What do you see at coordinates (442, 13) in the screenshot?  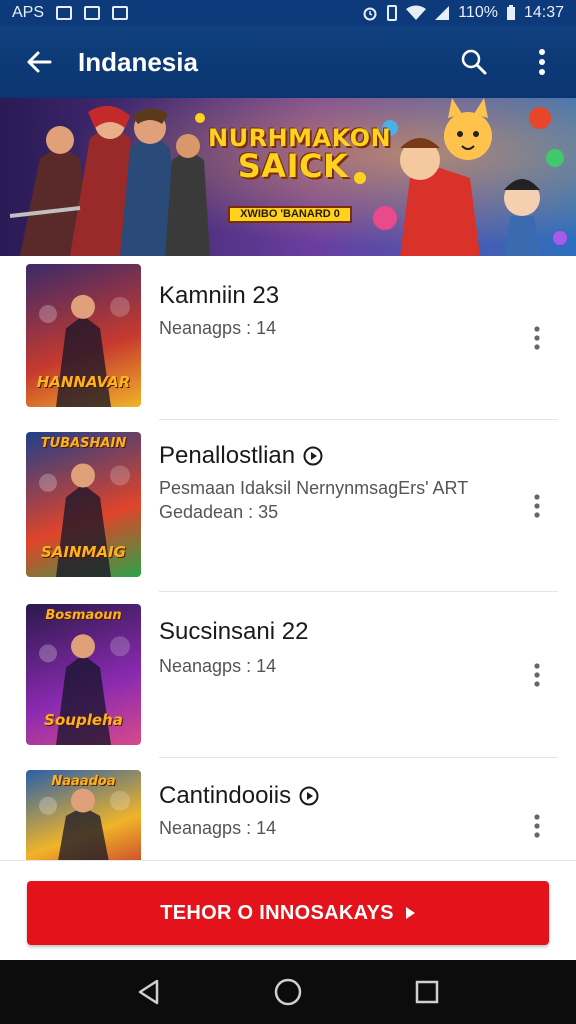 I see `signal-icon` at bounding box center [442, 13].